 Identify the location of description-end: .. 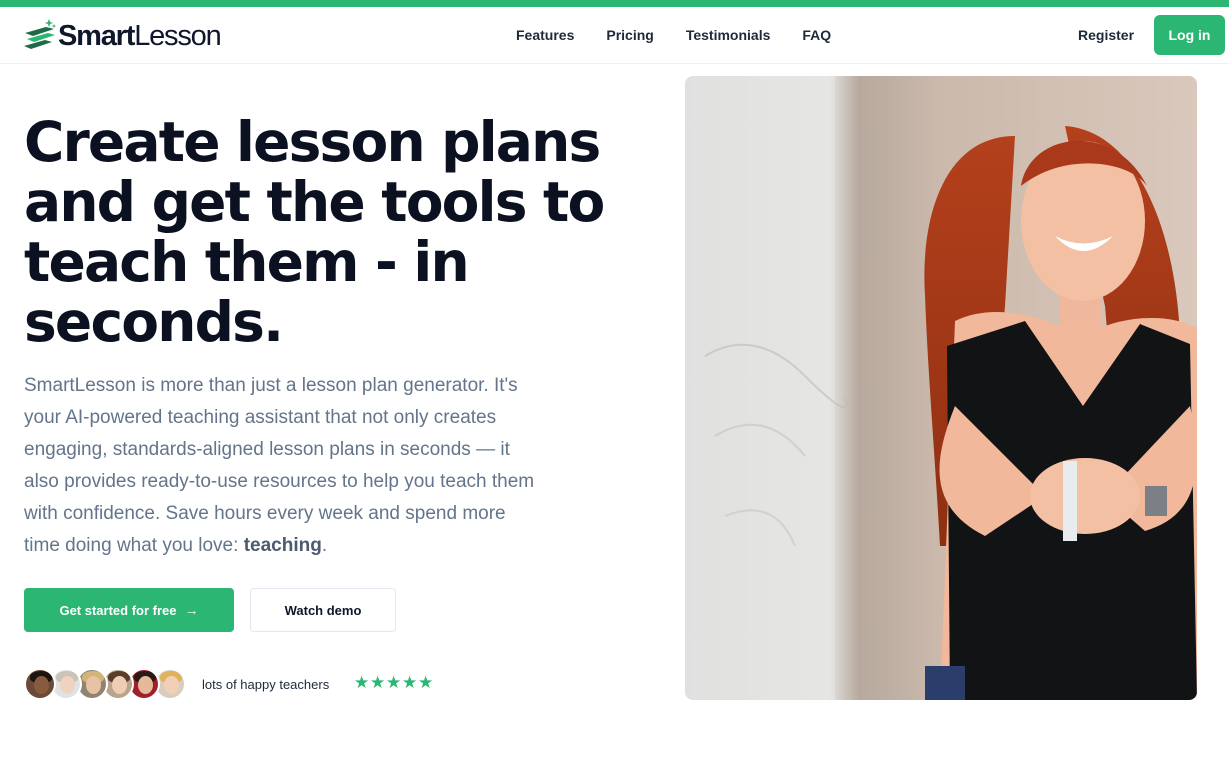
(324, 545).